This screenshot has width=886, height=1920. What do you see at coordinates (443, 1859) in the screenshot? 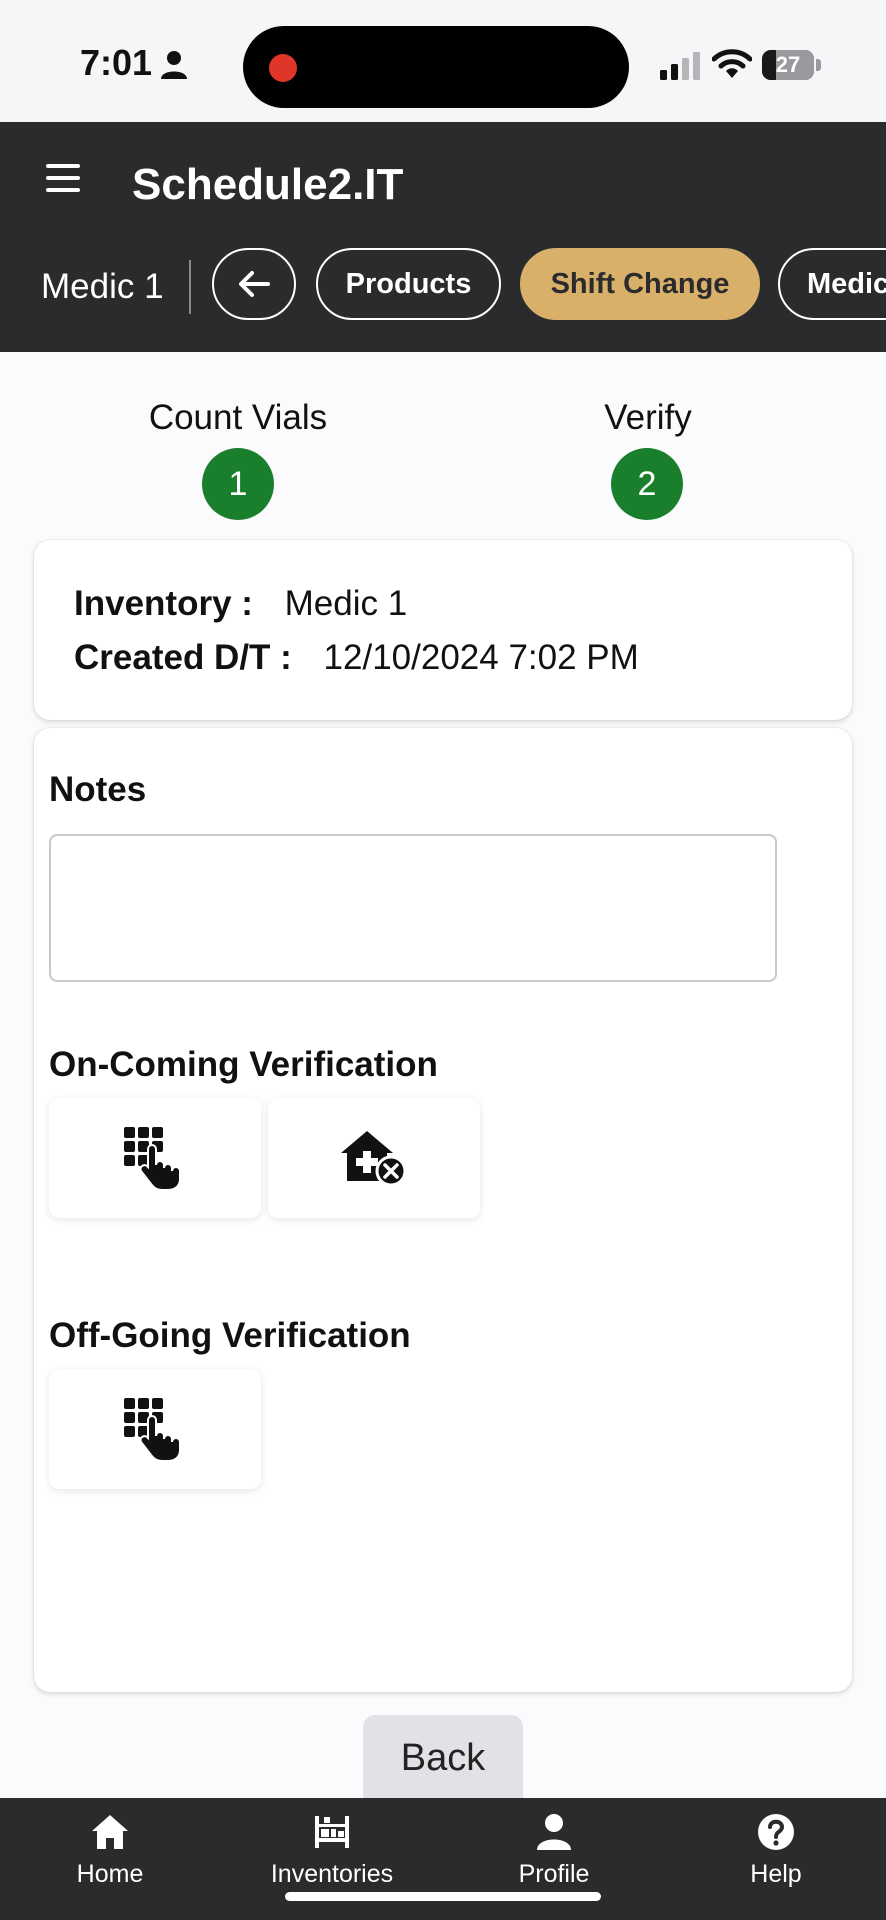
I see `bottom-tab-bar: Home Inventories Profile Help` at bounding box center [443, 1859].